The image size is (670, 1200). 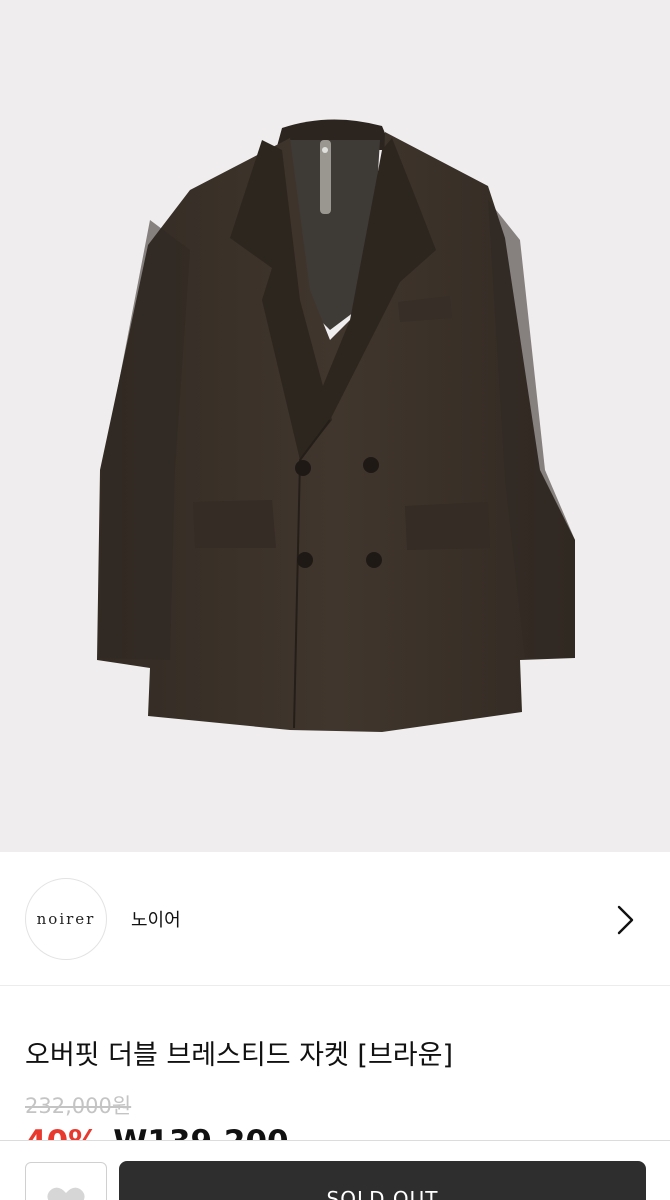 I want to click on product-title: 오버핏 더블 브레스티드 자켓 [브라운], so click(x=239, y=1055).